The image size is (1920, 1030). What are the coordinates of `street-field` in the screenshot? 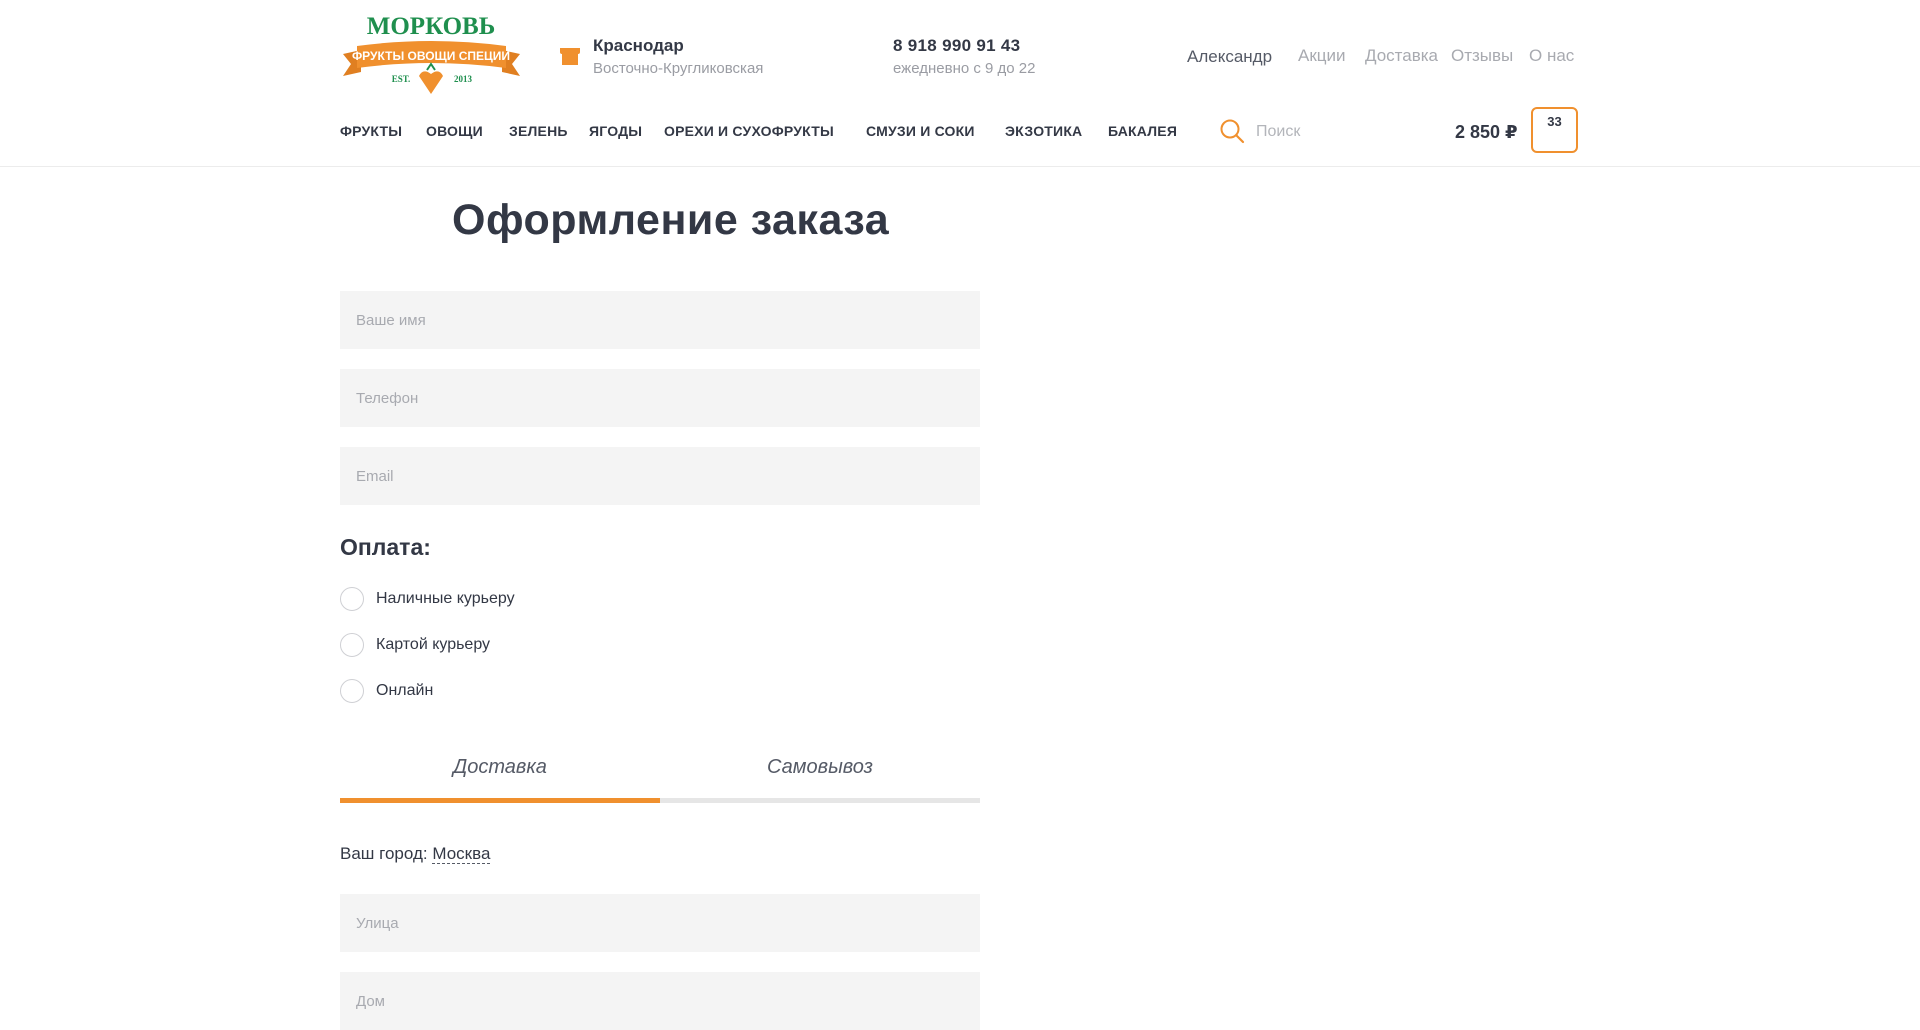 It's located at (660, 923).